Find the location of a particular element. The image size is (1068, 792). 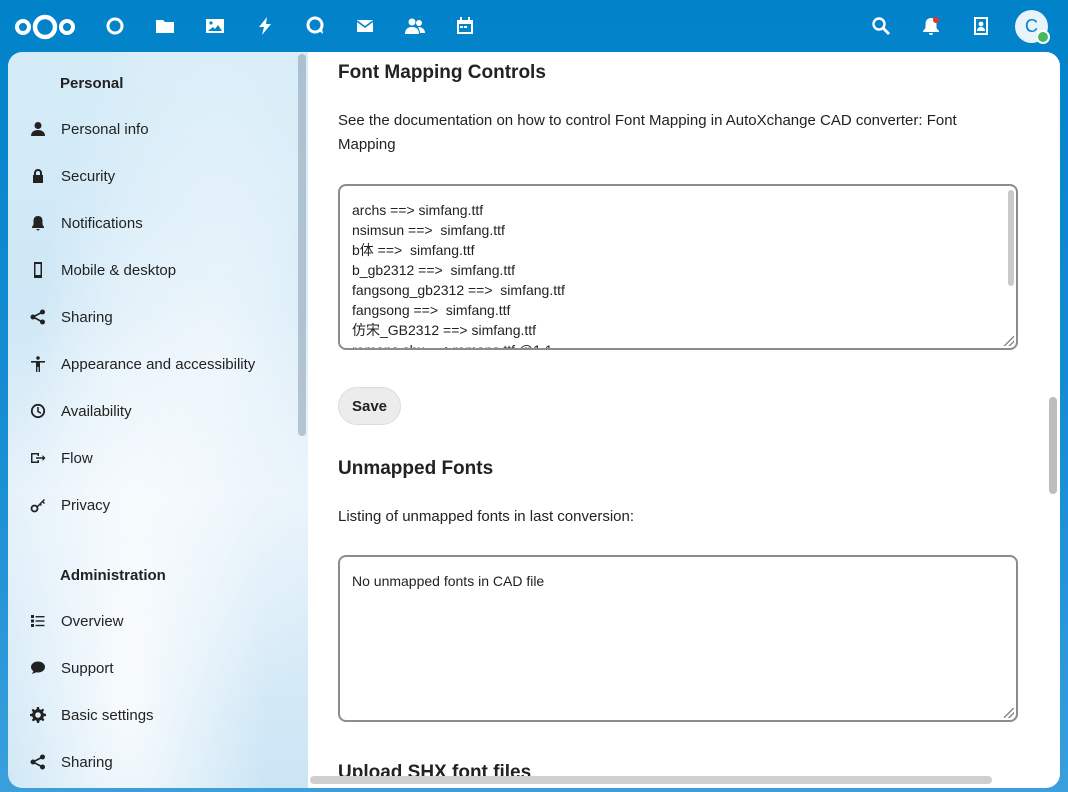

mapping-line: fangsong_gb2312 ==> simfang.ttf is located at coordinates (458, 290).